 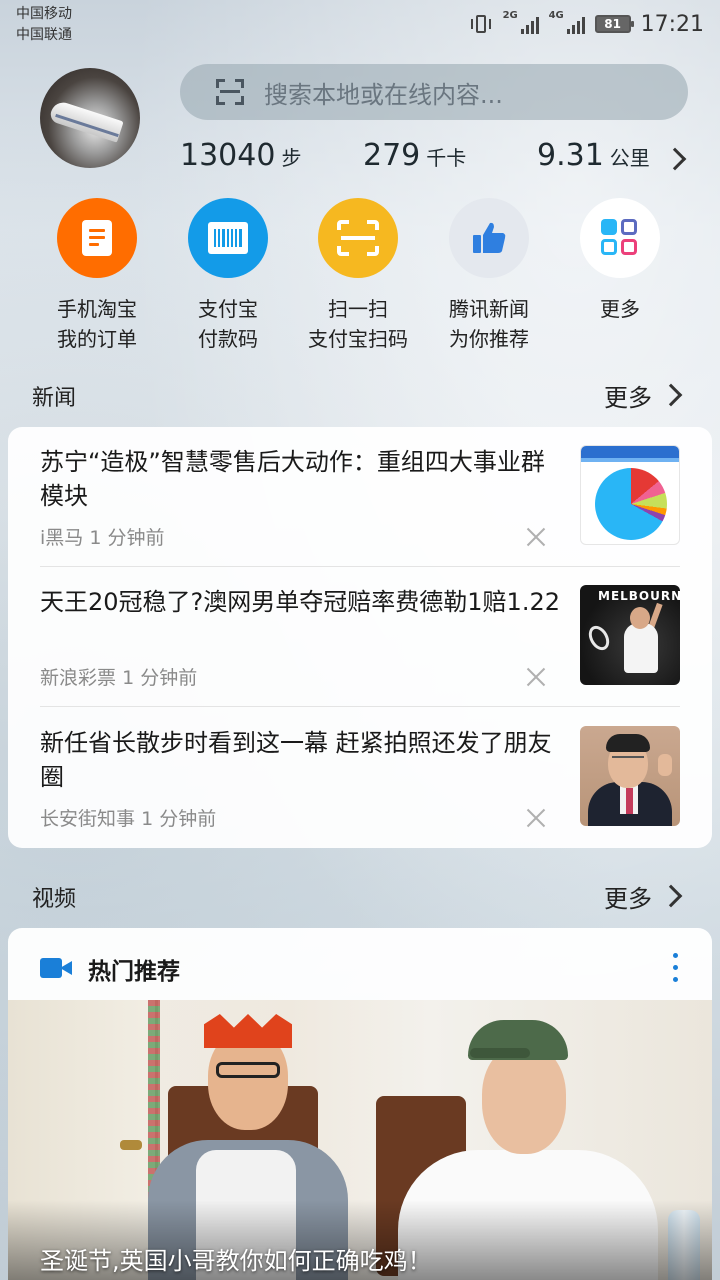 I want to click on vibrate-icon, so click(x=481, y=24).